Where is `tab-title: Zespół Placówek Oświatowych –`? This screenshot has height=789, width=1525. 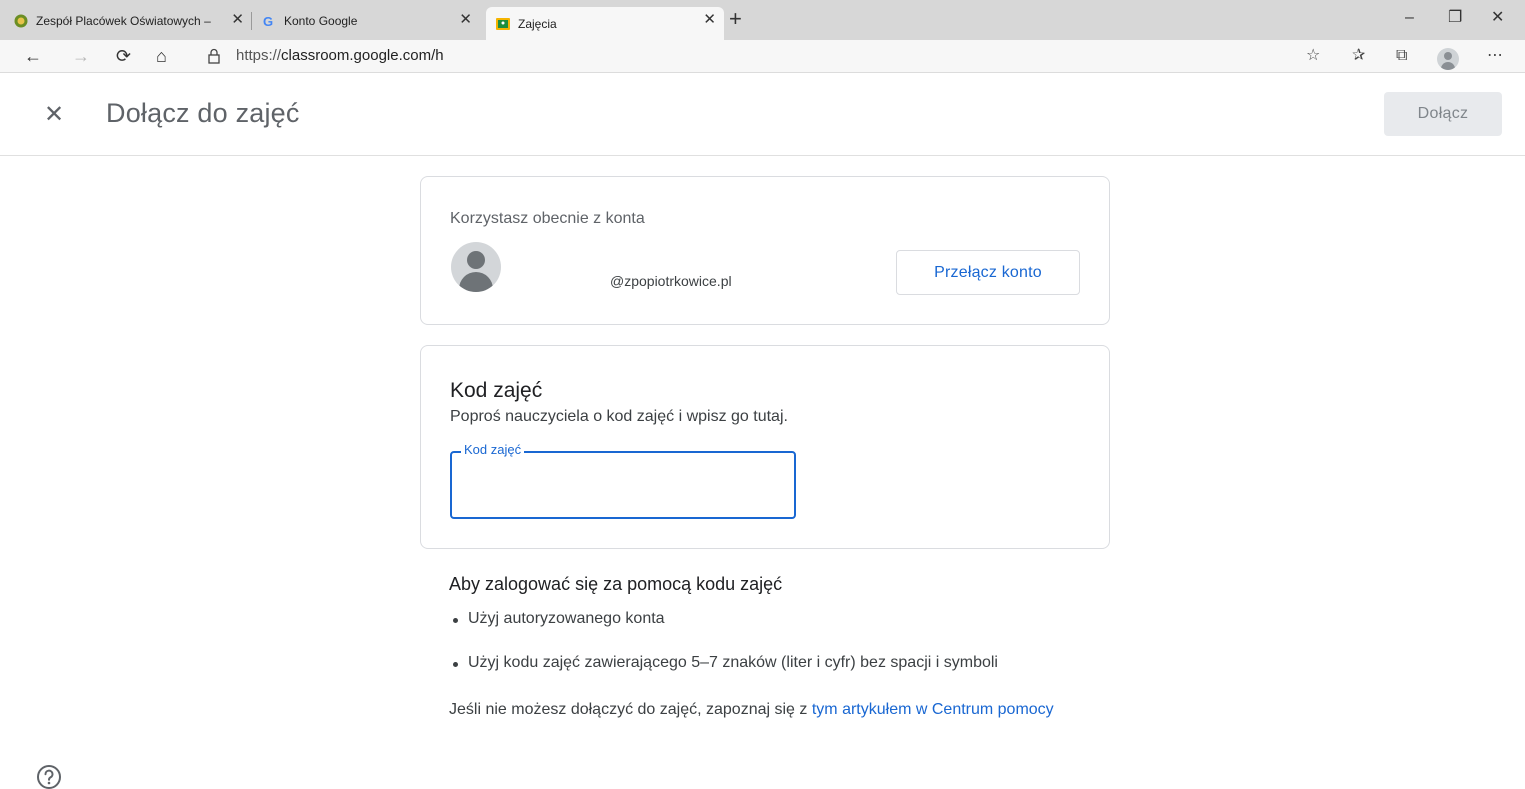
tab-title: Zespół Placówek Oświatowych – is located at coordinates (123, 20).